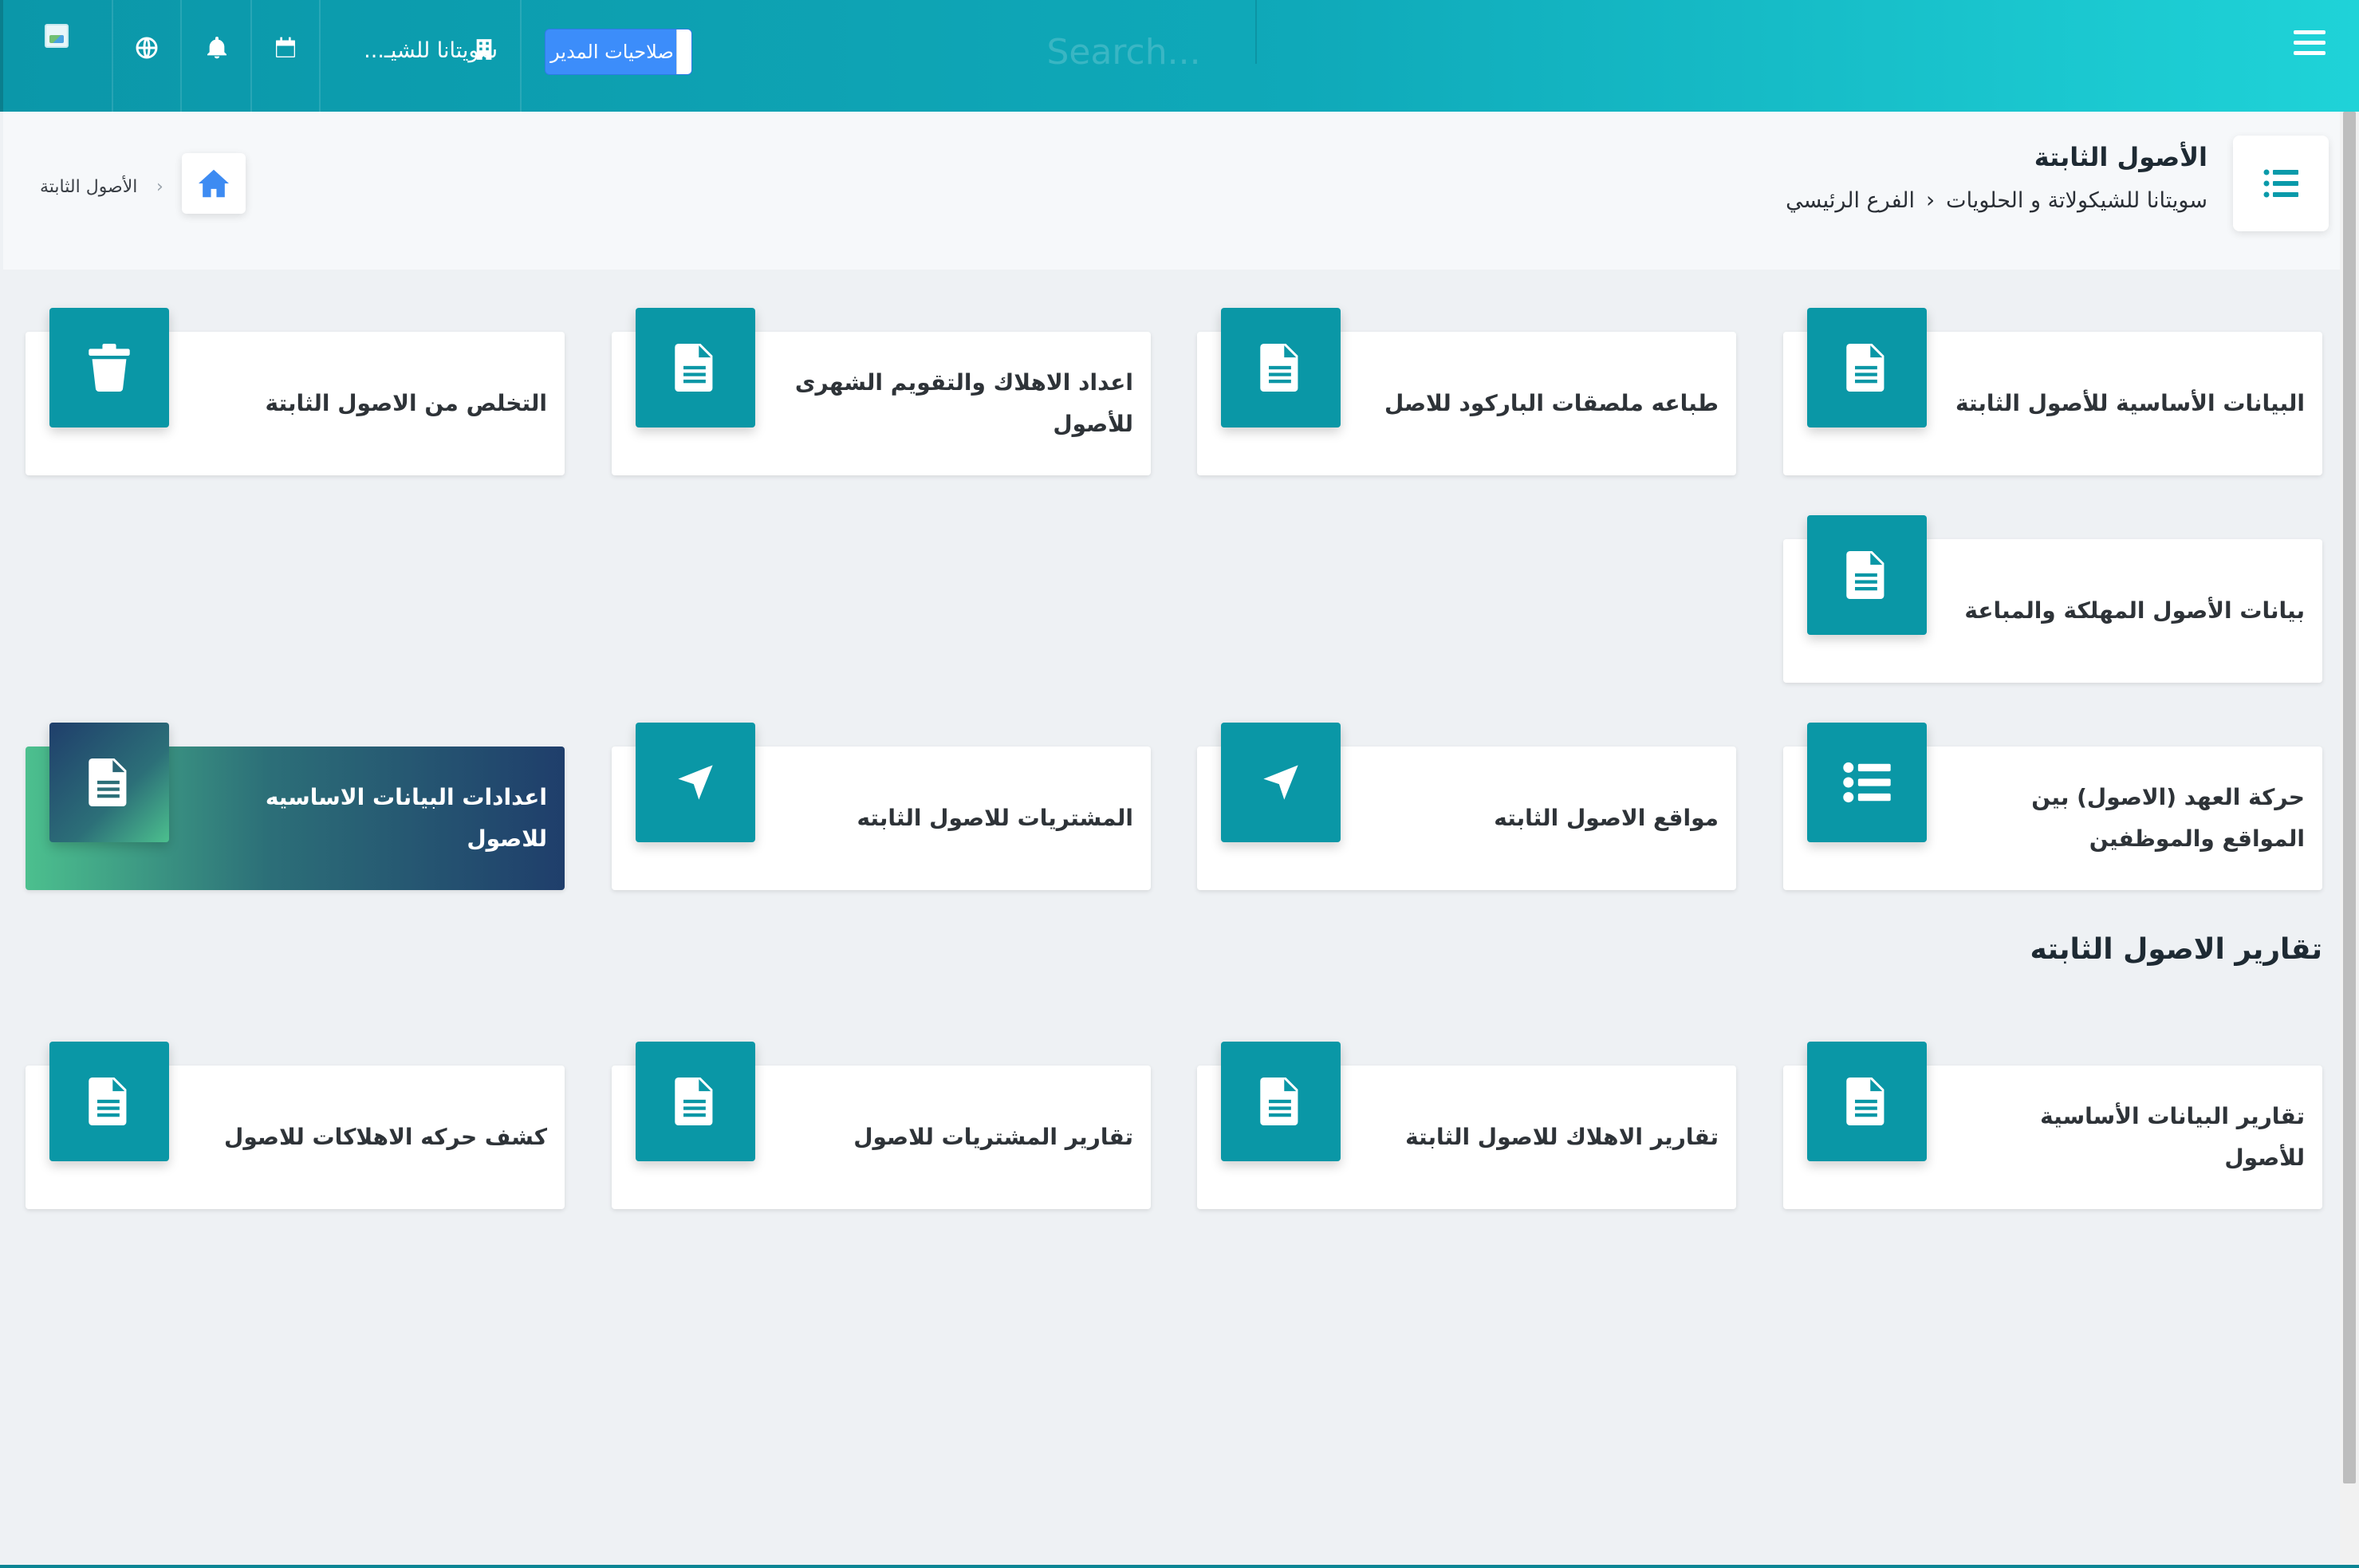  I want to click on card-report-depreciation: تقارير الاهلاك للاصول الثابتة, so click(1466, 1125).